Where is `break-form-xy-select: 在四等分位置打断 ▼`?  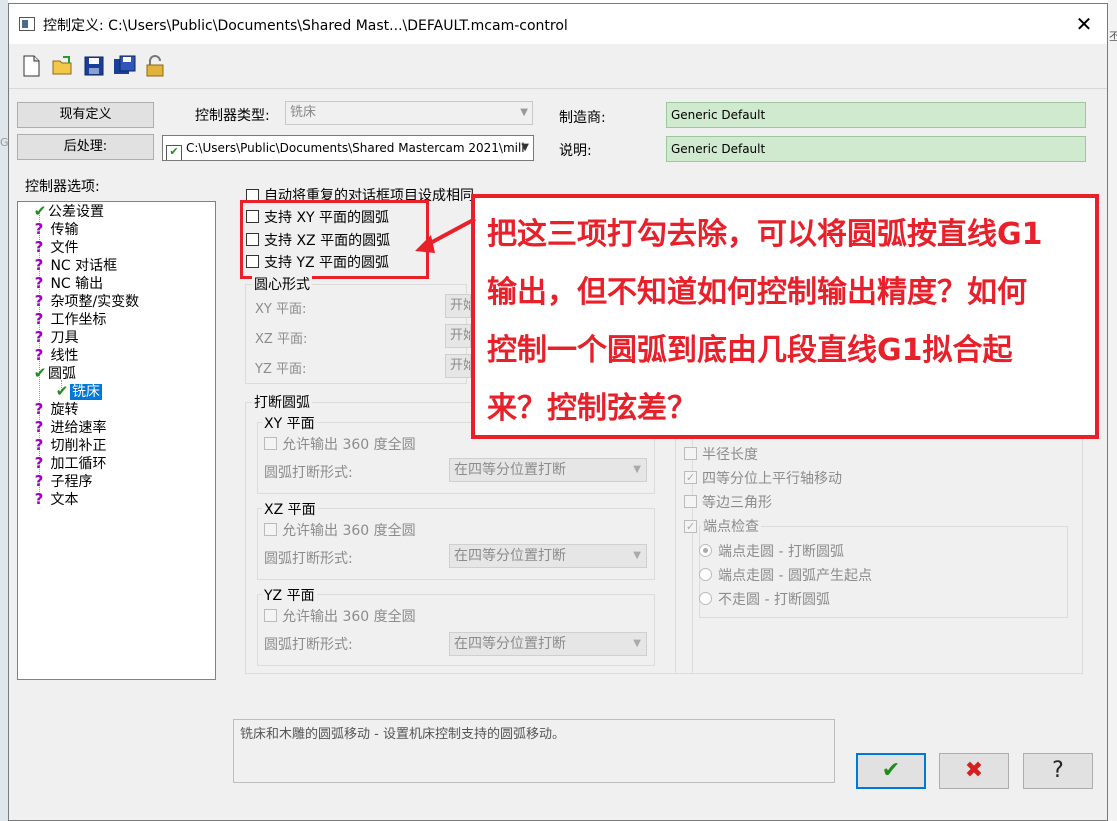 break-form-xy-select: 在四等分位置打断 ▼ is located at coordinates (548, 470).